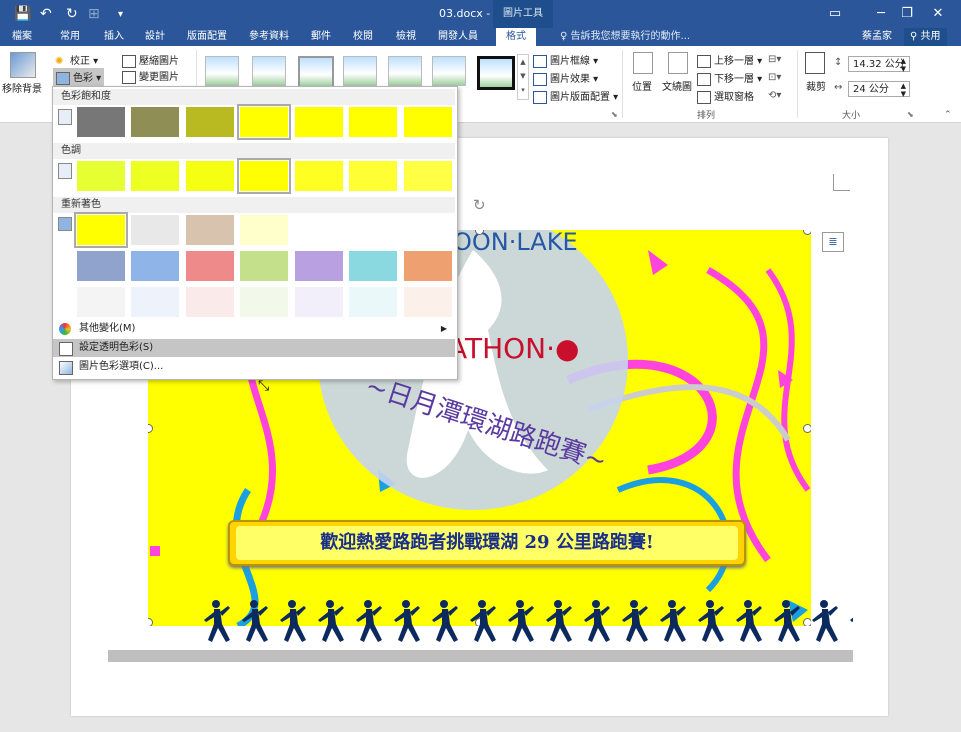  Describe the element at coordinates (76, 60) in the screenshot. I see `corrections-button: ✺ 校正 ▾` at that location.